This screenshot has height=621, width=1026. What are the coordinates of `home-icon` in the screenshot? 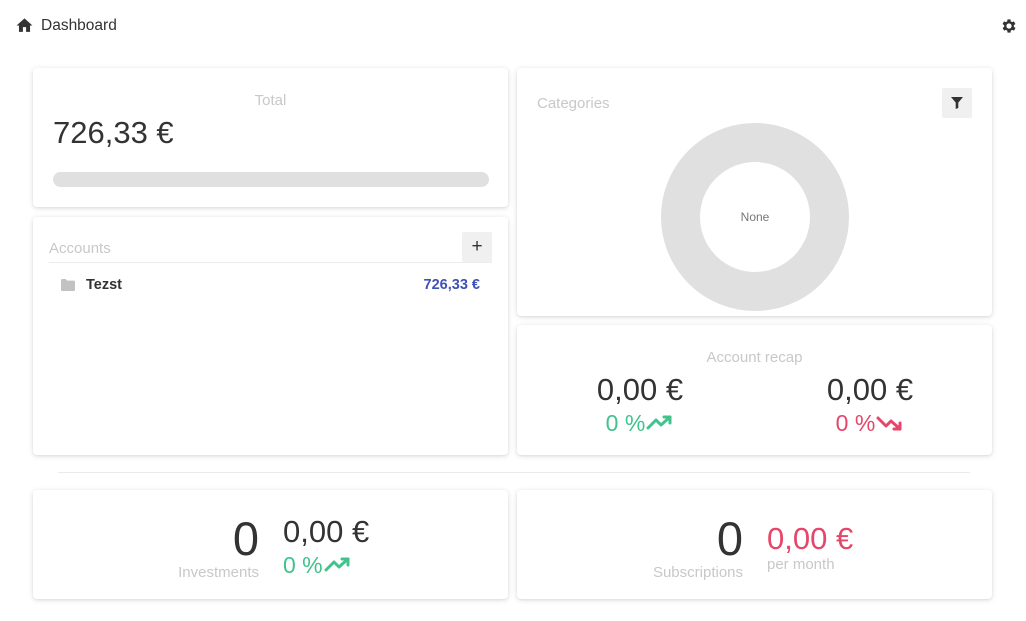 It's located at (24, 25).